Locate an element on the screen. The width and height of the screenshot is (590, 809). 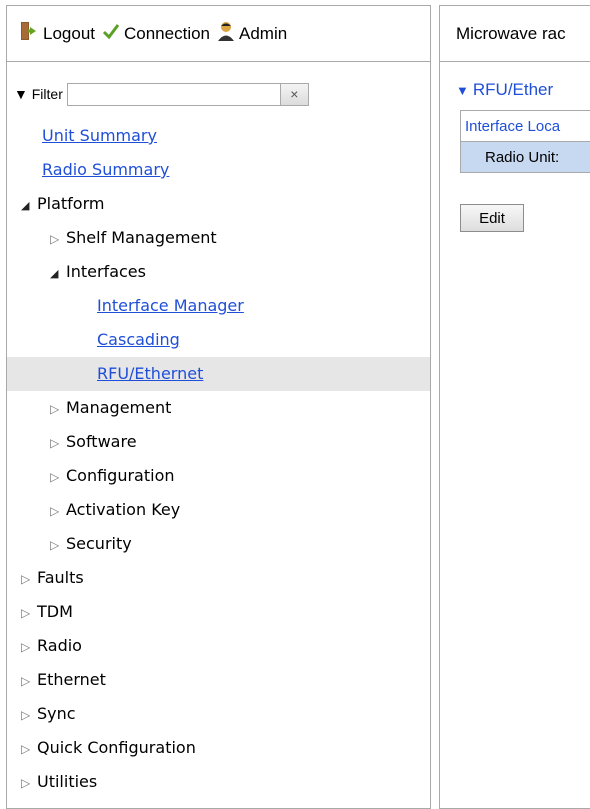
radio-label: Radio is located at coordinates (59, 645).